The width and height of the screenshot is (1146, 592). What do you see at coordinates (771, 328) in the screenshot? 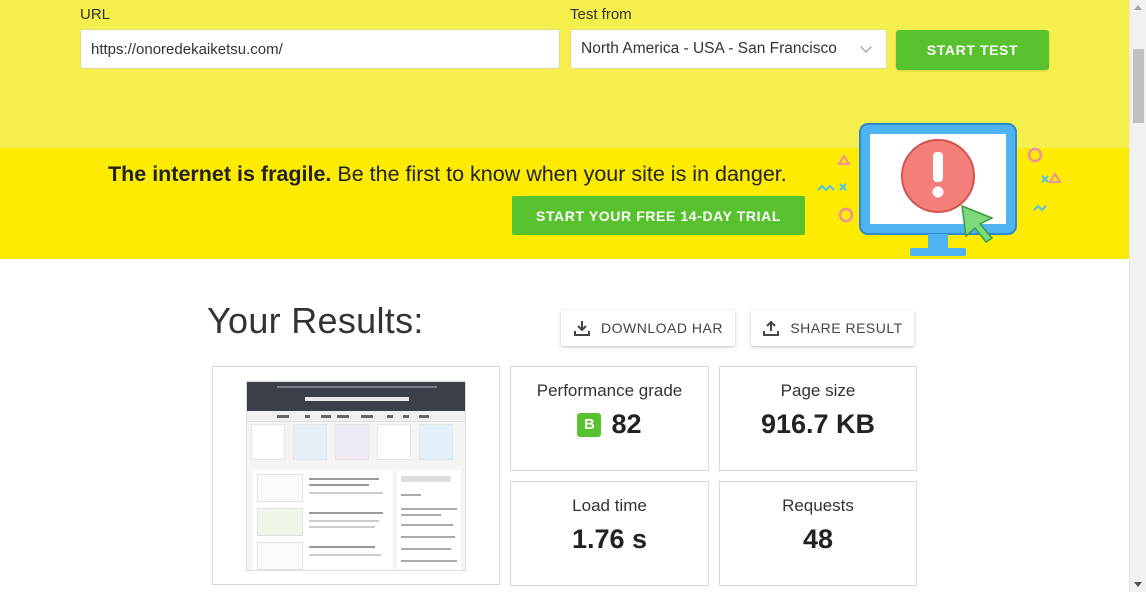
I see `share-icon` at bounding box center [771, 328].